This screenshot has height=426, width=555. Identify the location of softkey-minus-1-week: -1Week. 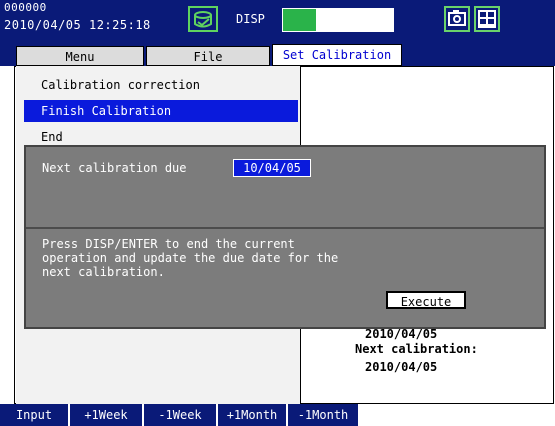
(181, 415).